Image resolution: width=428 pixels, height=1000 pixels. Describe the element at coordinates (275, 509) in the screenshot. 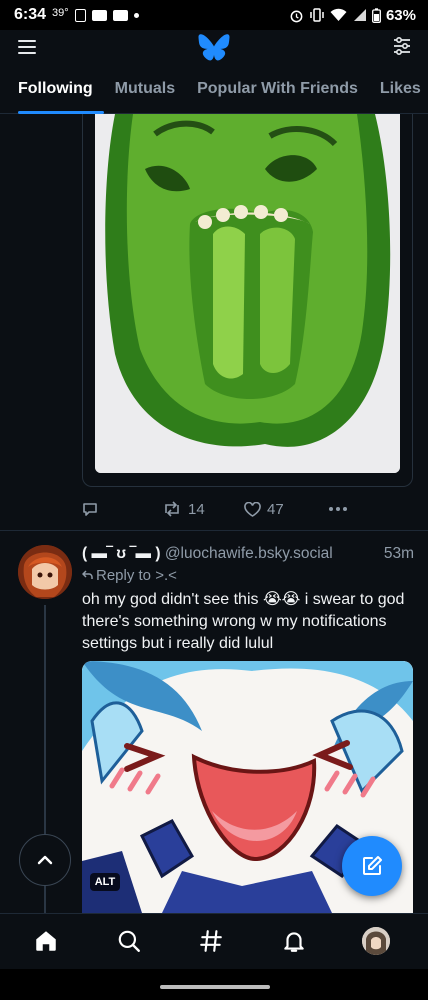

I see `like-count: 47` at that location.